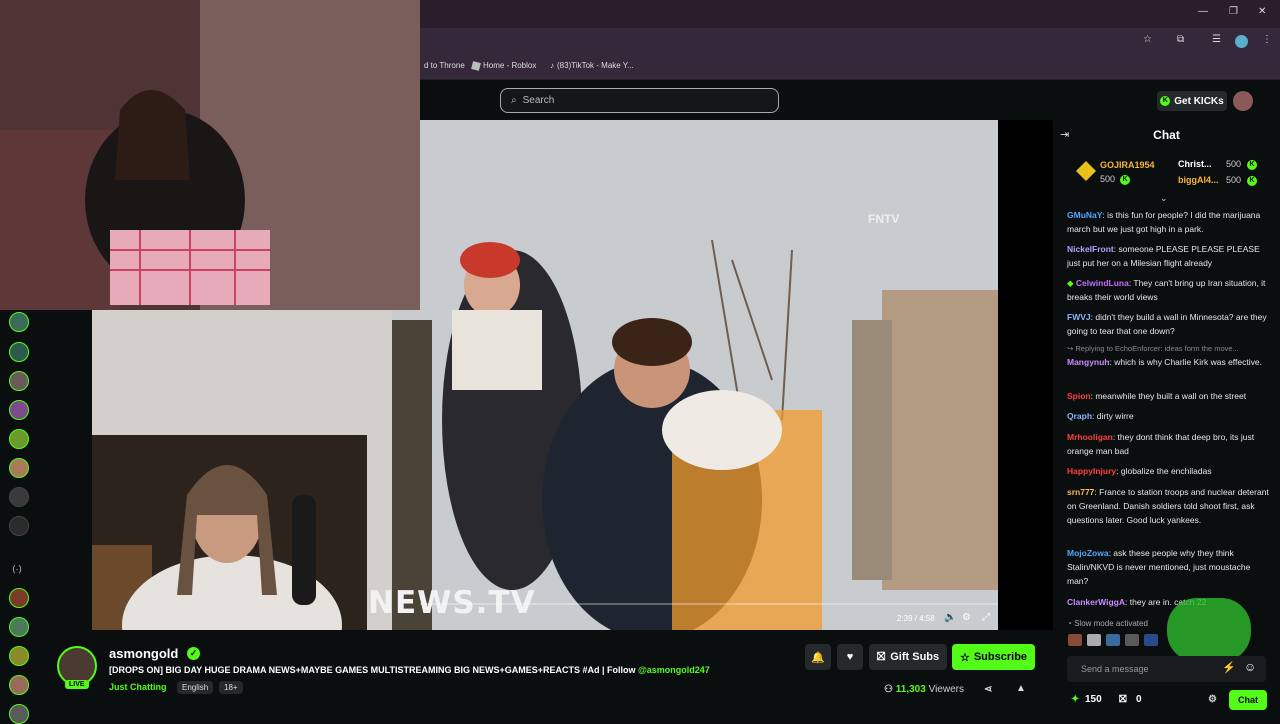  I want to click on extensions-icon: ⧉, so click(1180, 39).